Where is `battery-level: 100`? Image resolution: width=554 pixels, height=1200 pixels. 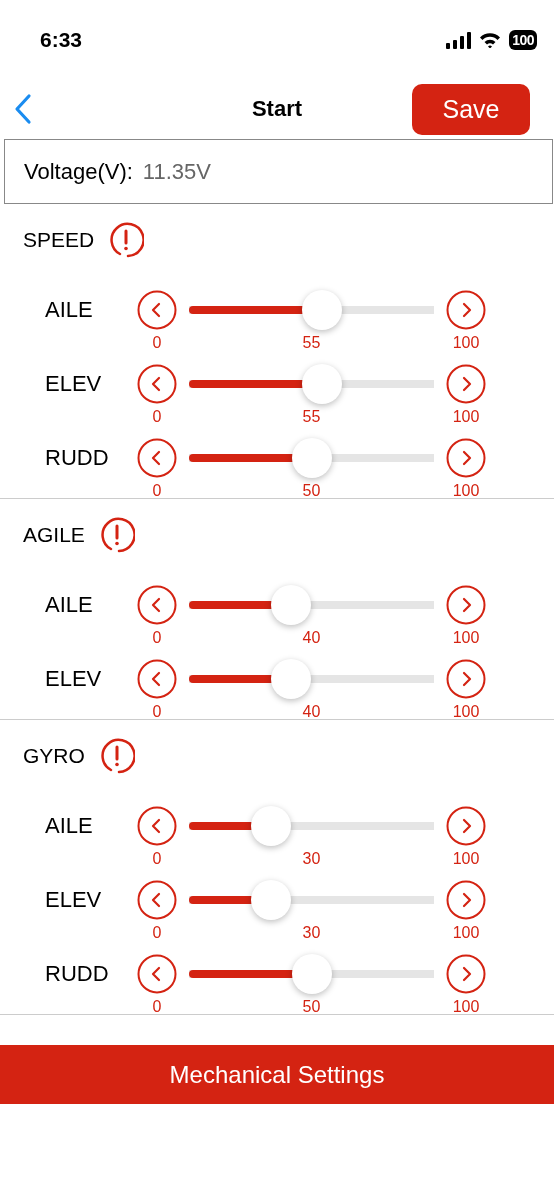
battery-level: 100 is located at coordinates (523, 40).